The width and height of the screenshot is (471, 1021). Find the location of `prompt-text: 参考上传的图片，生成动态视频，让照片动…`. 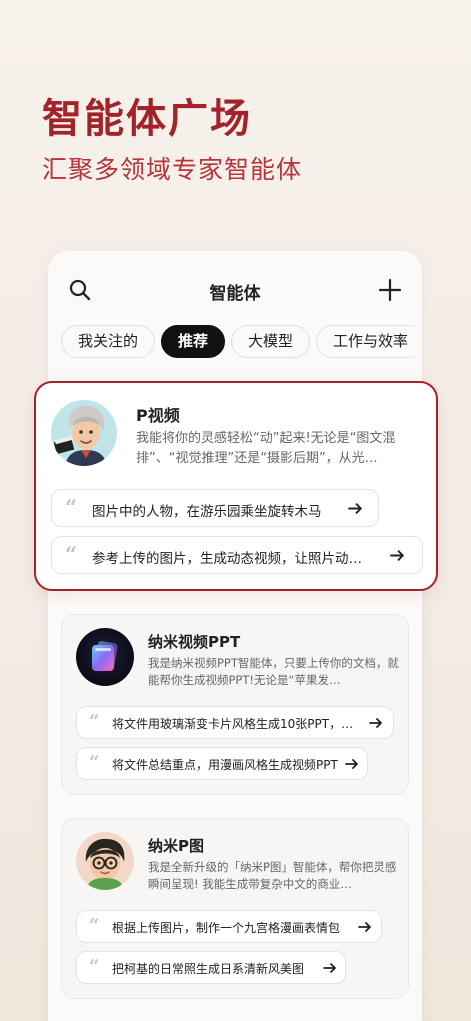

prompt-text: 参考上传的图片，生成动态视频，让照片动… is located at coordinates (227, 559).